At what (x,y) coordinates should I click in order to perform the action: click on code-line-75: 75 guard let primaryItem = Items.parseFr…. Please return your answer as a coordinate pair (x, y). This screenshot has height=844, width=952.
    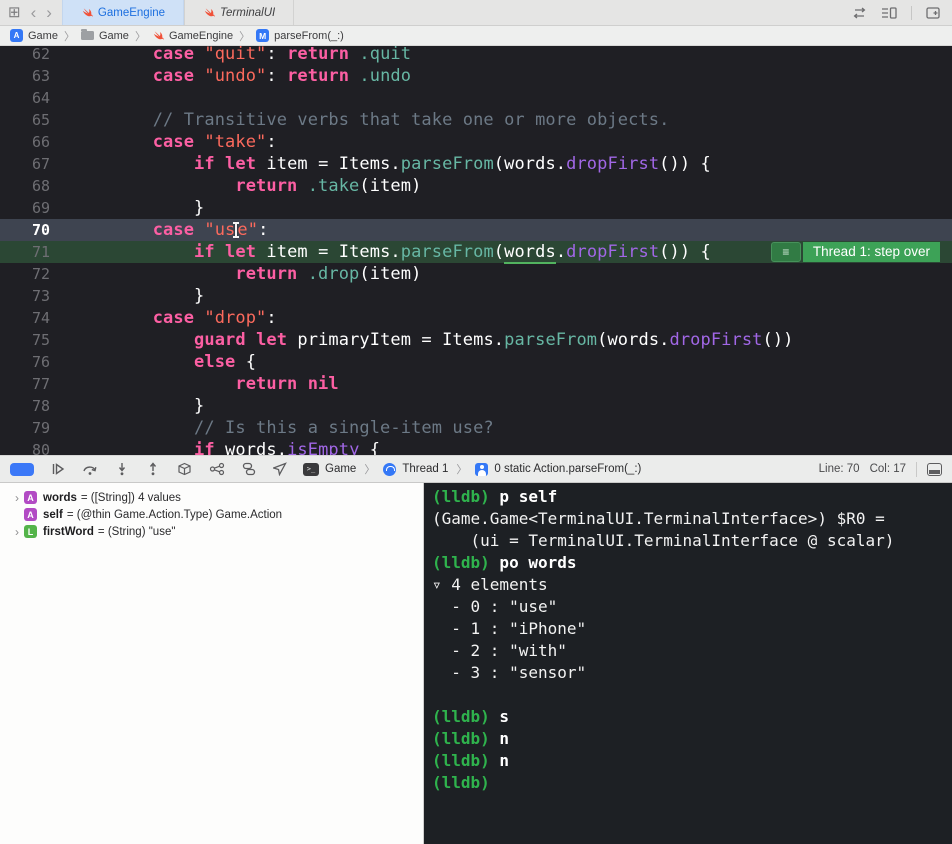
    Looking at the image, I should click on (476, 340).